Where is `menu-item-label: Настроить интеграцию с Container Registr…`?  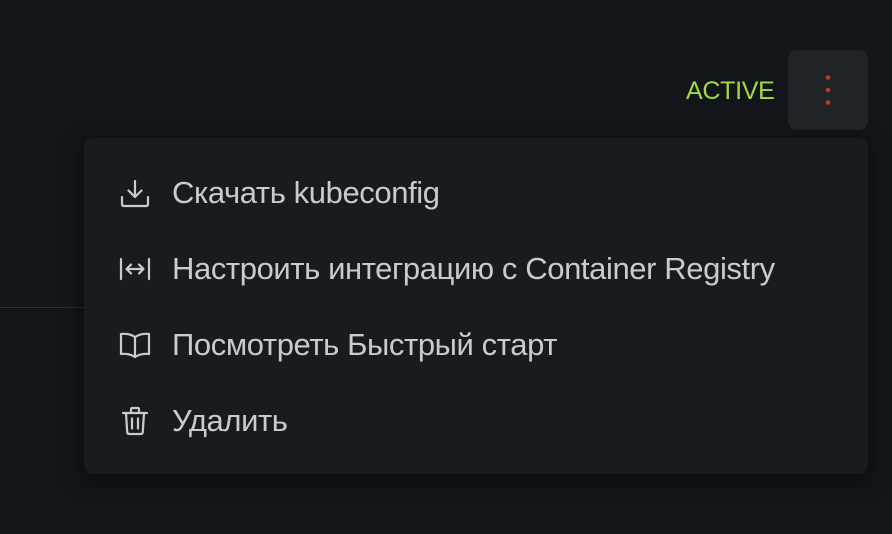
menu-item-label: Настроить интеграцию с Container Registr… is located at coordinates (473, 268).